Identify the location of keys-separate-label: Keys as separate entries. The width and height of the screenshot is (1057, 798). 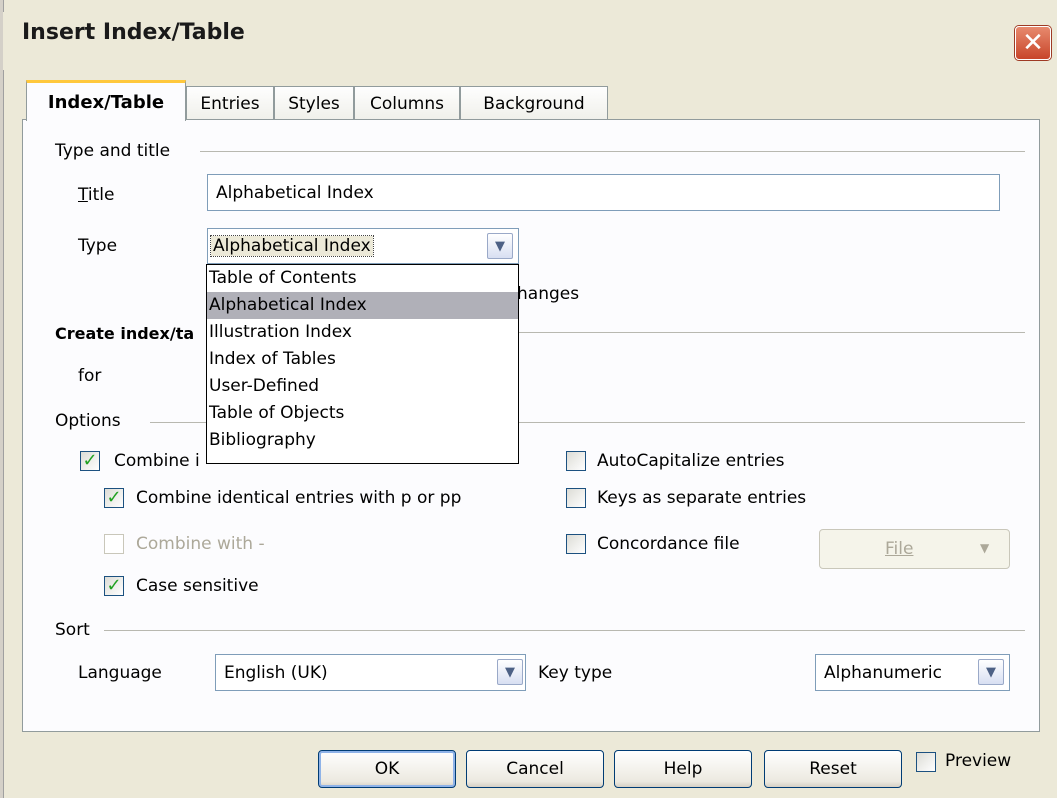
(702, 498).